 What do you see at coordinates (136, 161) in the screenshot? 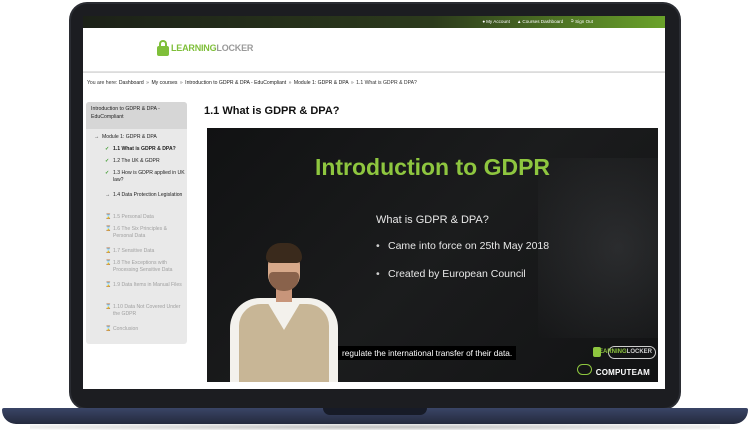
I see `sidebar-item-label: 1.2 The UK & GDPR` at bounding box center [136, 161].